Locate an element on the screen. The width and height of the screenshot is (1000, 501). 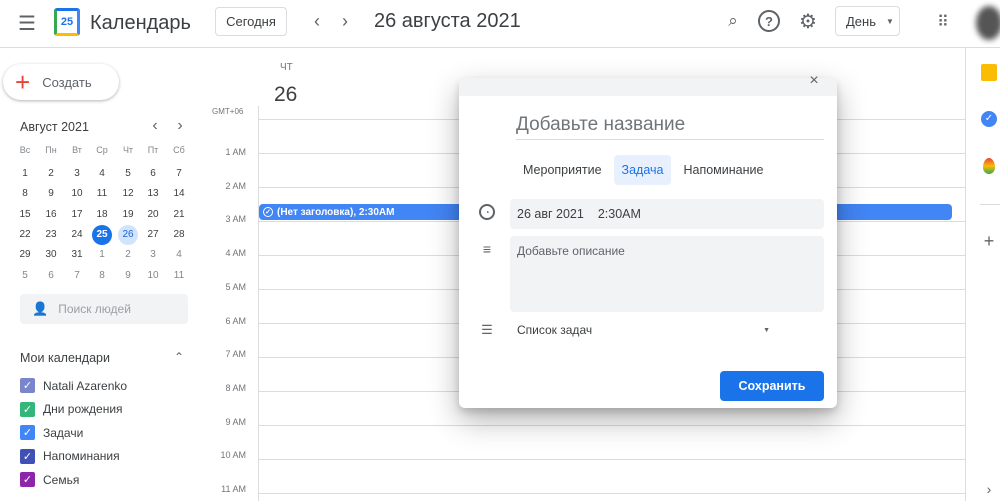
expand-panel-icon: › is located at coordinates (989, 489).